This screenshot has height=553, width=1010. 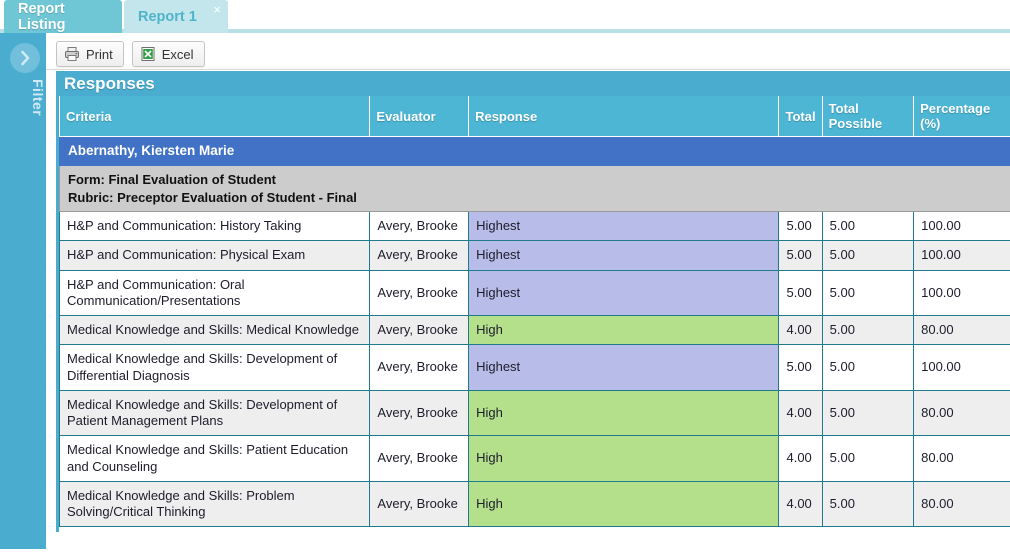 I want to click on tab-report-1-label: Report 1, so click(x=167, y=16).